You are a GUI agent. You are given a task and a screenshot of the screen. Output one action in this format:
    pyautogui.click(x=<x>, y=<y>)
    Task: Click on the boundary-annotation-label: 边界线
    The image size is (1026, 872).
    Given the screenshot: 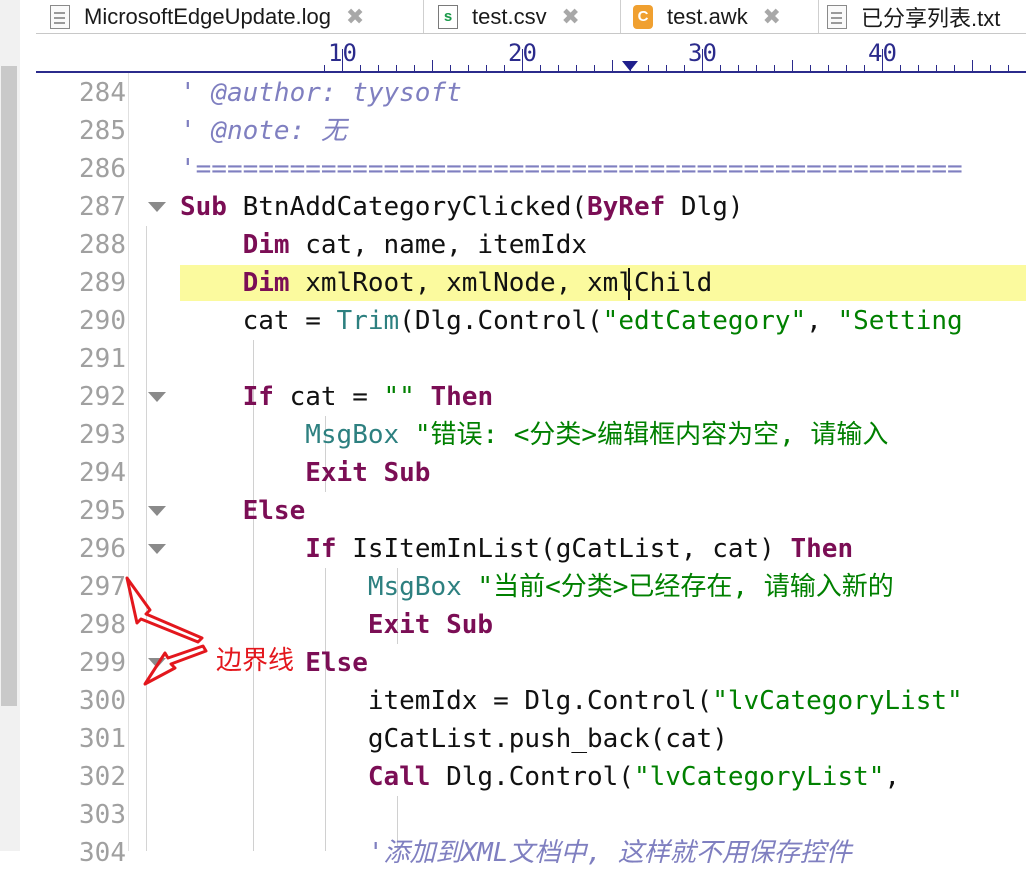 What is the action you would take?
    pyautogui.click(x=255, y=661)
    